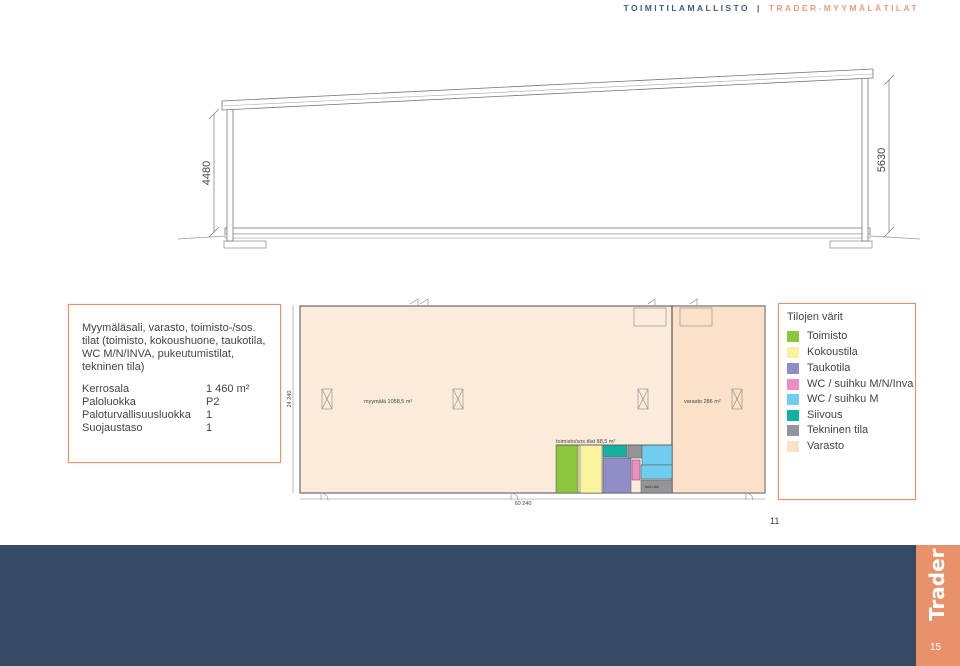  Describe the element at coordinates (615, 451) in the screenshot. I see `cleaning-room` at that location.